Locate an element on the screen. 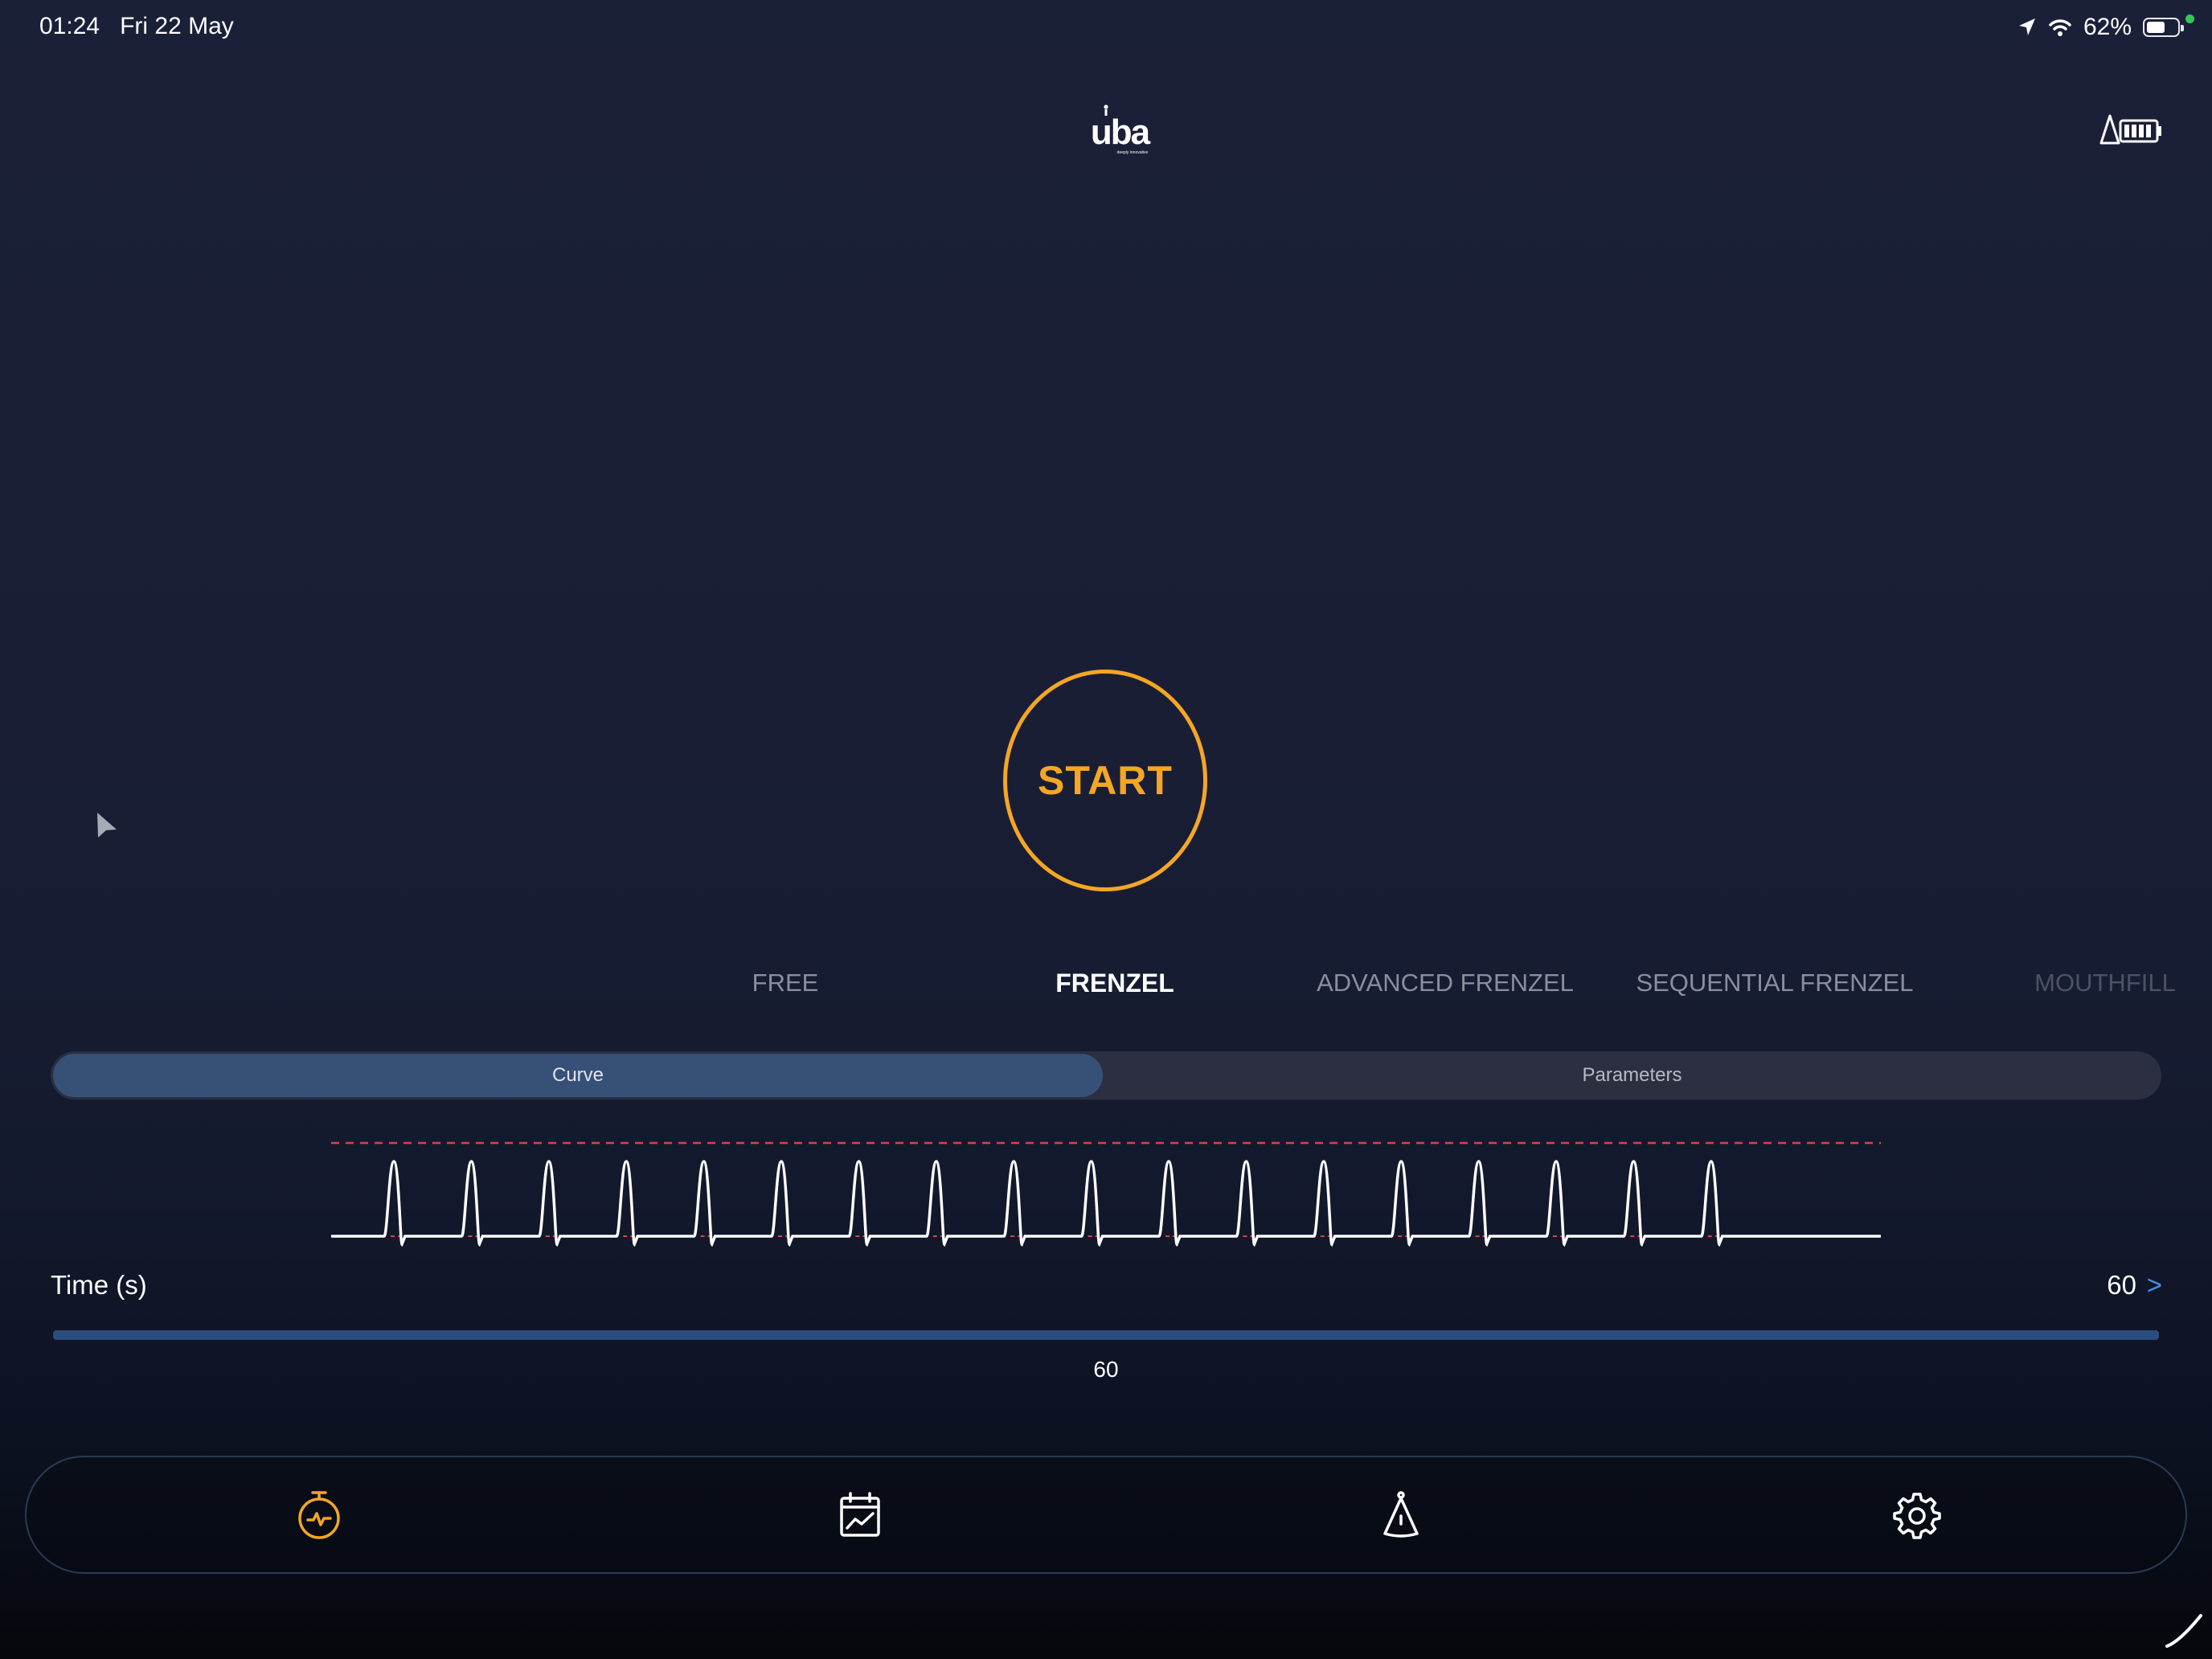 The image size is (2212, 1659). segment-parameters: Parameters is located at coordinates (1632, 1075).